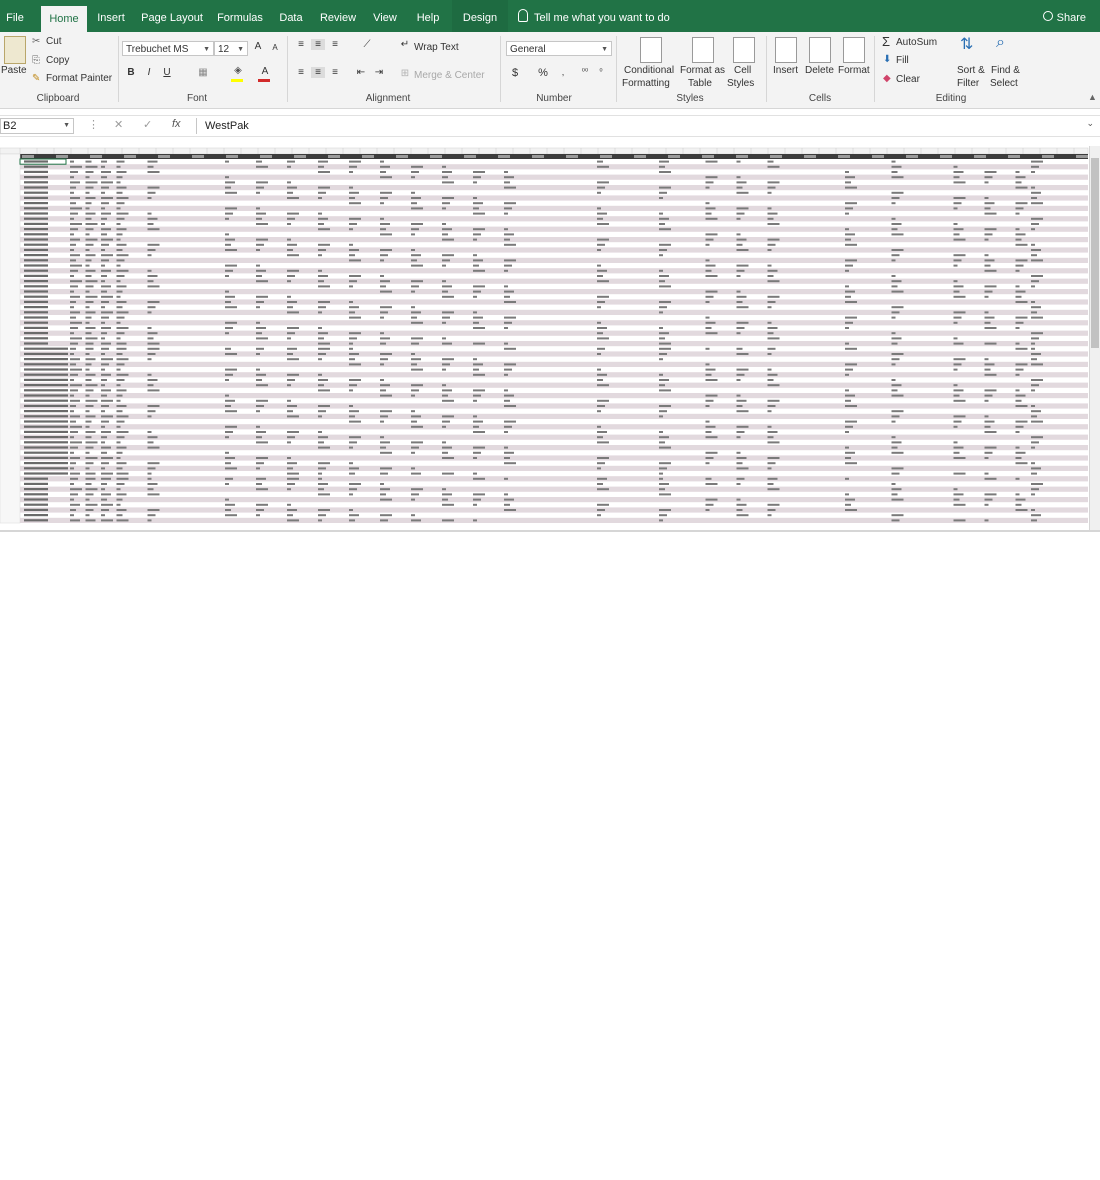 Image resolution: width=1100 pixels, height=1180 pixels. I want to click on conditional-formatting-button-2: Formatting, so click(646, 83).